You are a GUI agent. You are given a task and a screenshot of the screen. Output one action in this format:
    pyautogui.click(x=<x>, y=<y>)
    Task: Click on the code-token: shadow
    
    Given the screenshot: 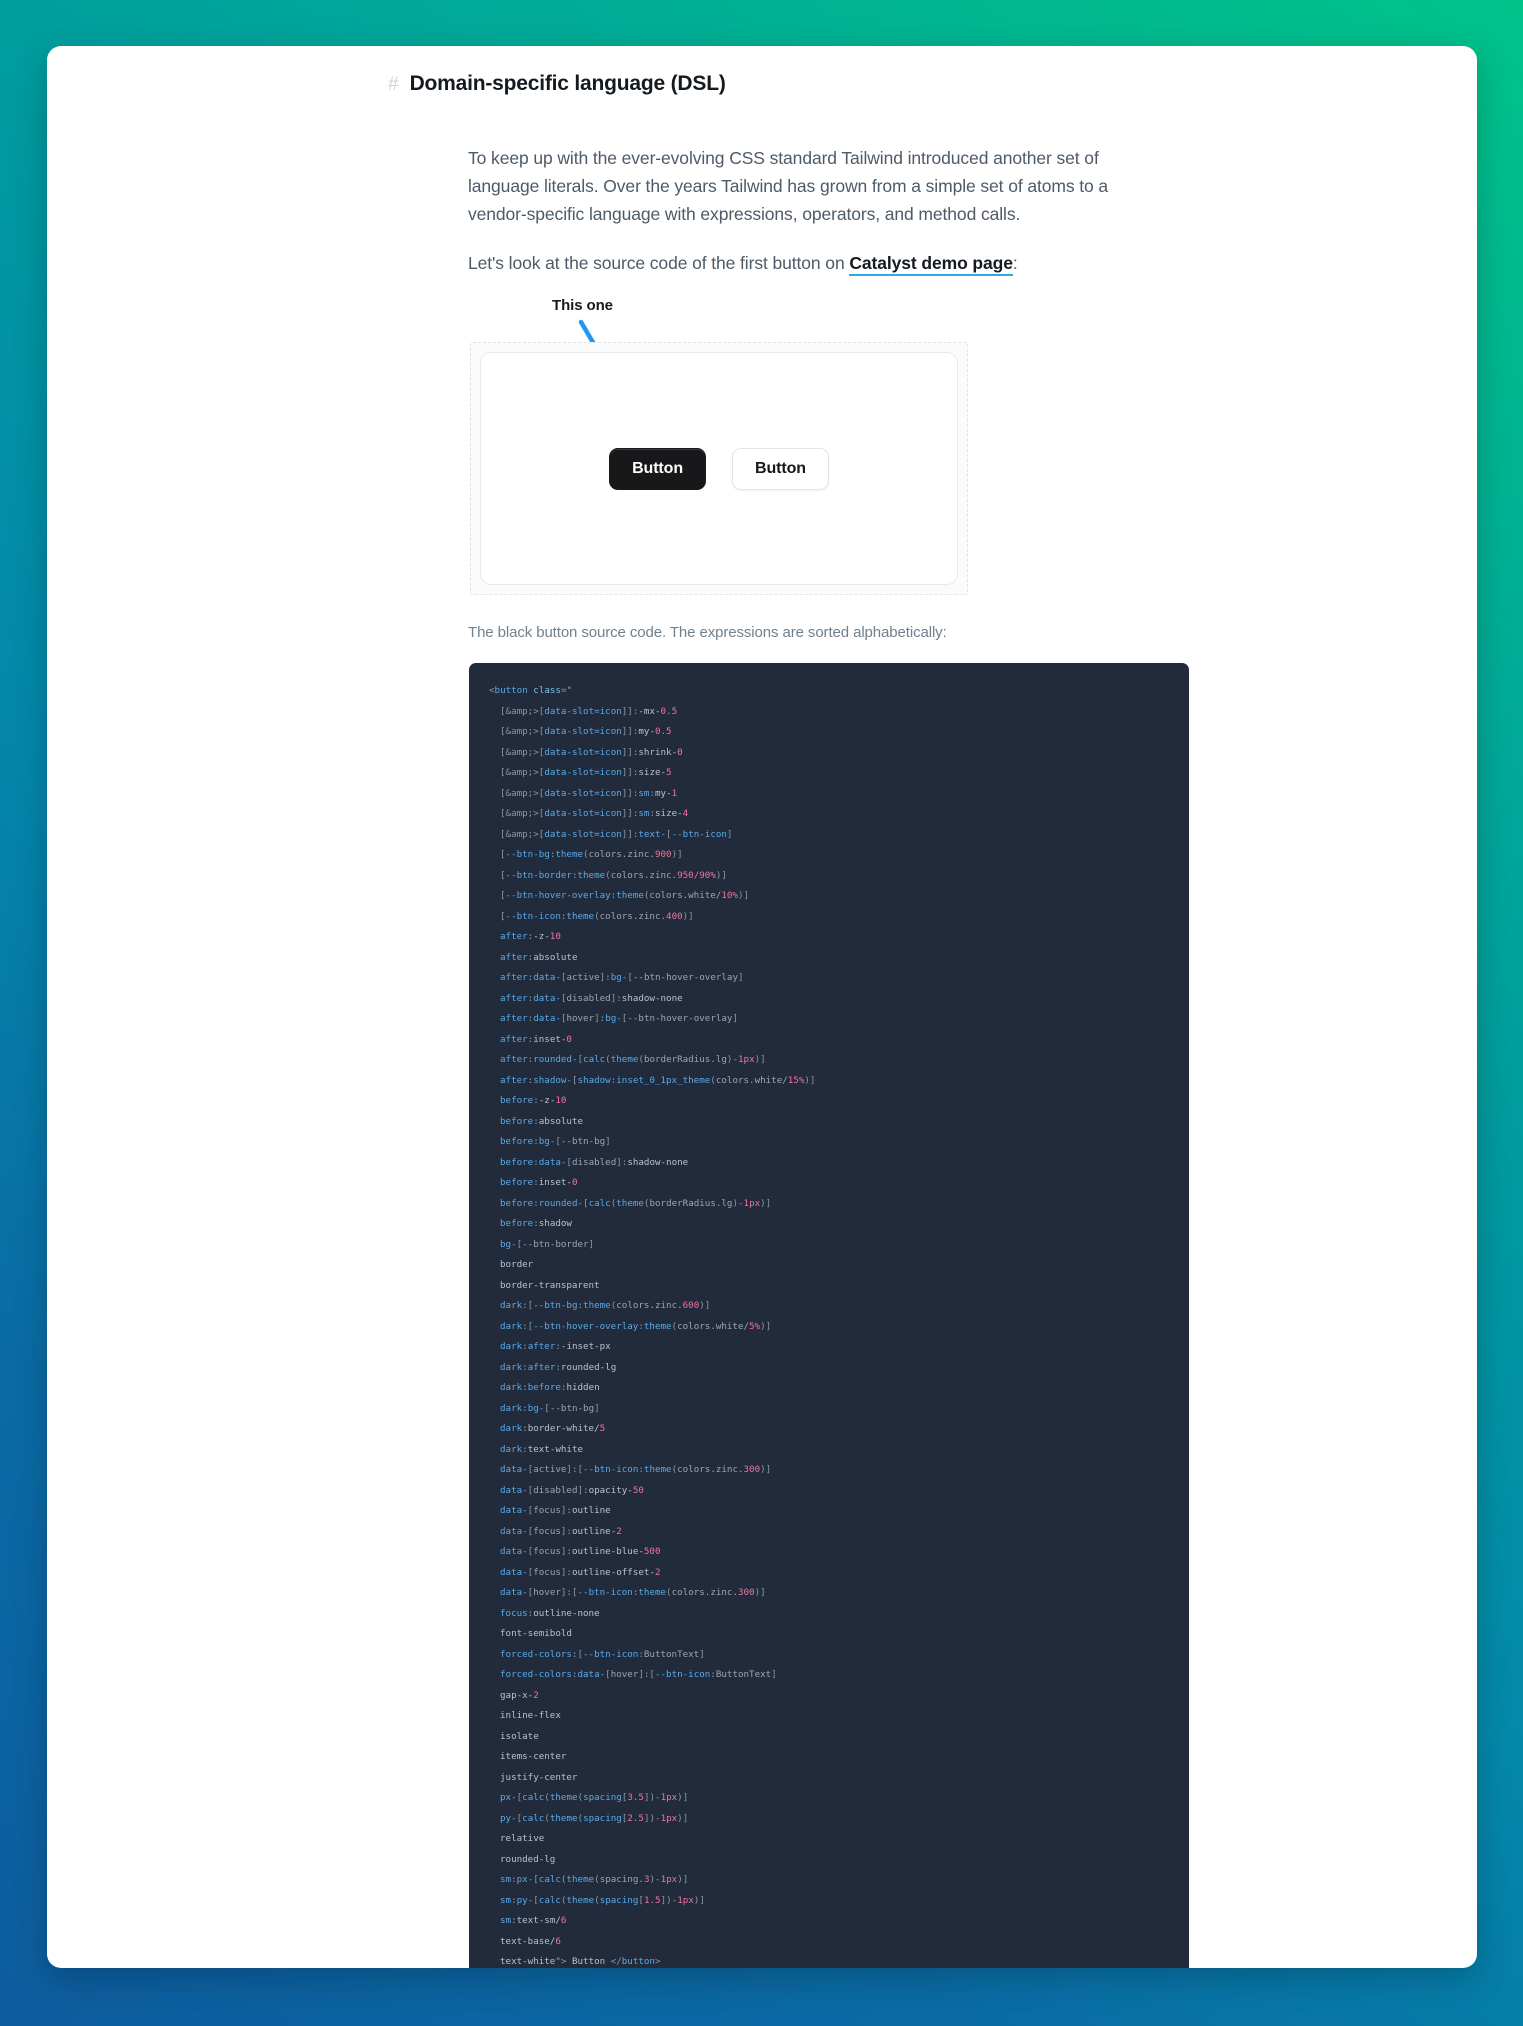 What is the action you would take?
    pyautogui.click(x=555, y=1223)
    